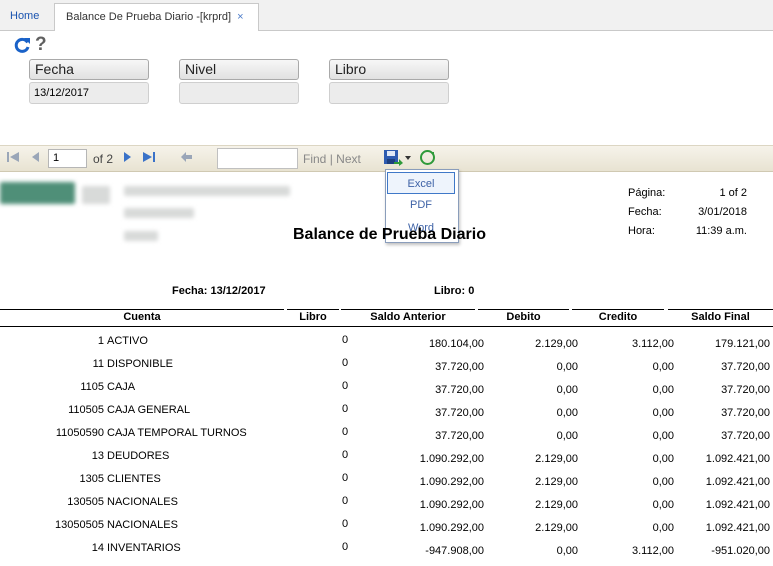  I want to click on param-nivel-label: Nivel, so click(239, 69).